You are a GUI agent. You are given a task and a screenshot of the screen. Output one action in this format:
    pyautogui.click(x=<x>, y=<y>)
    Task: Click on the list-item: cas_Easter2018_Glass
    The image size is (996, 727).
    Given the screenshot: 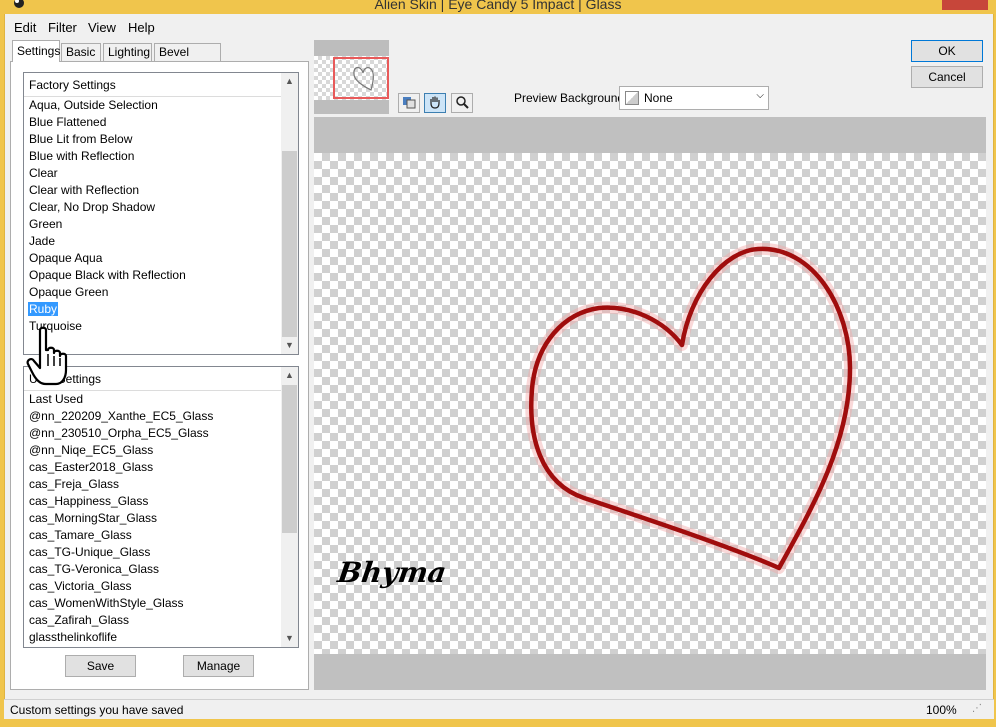 What is the action you would take?
    pyautogui.click(x=153, y=467)
    